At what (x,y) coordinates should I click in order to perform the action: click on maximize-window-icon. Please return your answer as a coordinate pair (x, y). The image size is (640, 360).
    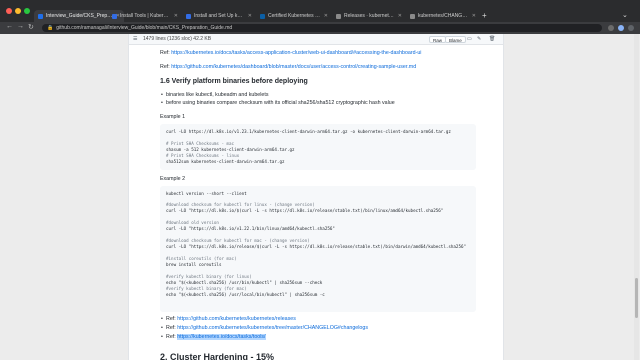
    Looking at the image, I should click on (27, 11).